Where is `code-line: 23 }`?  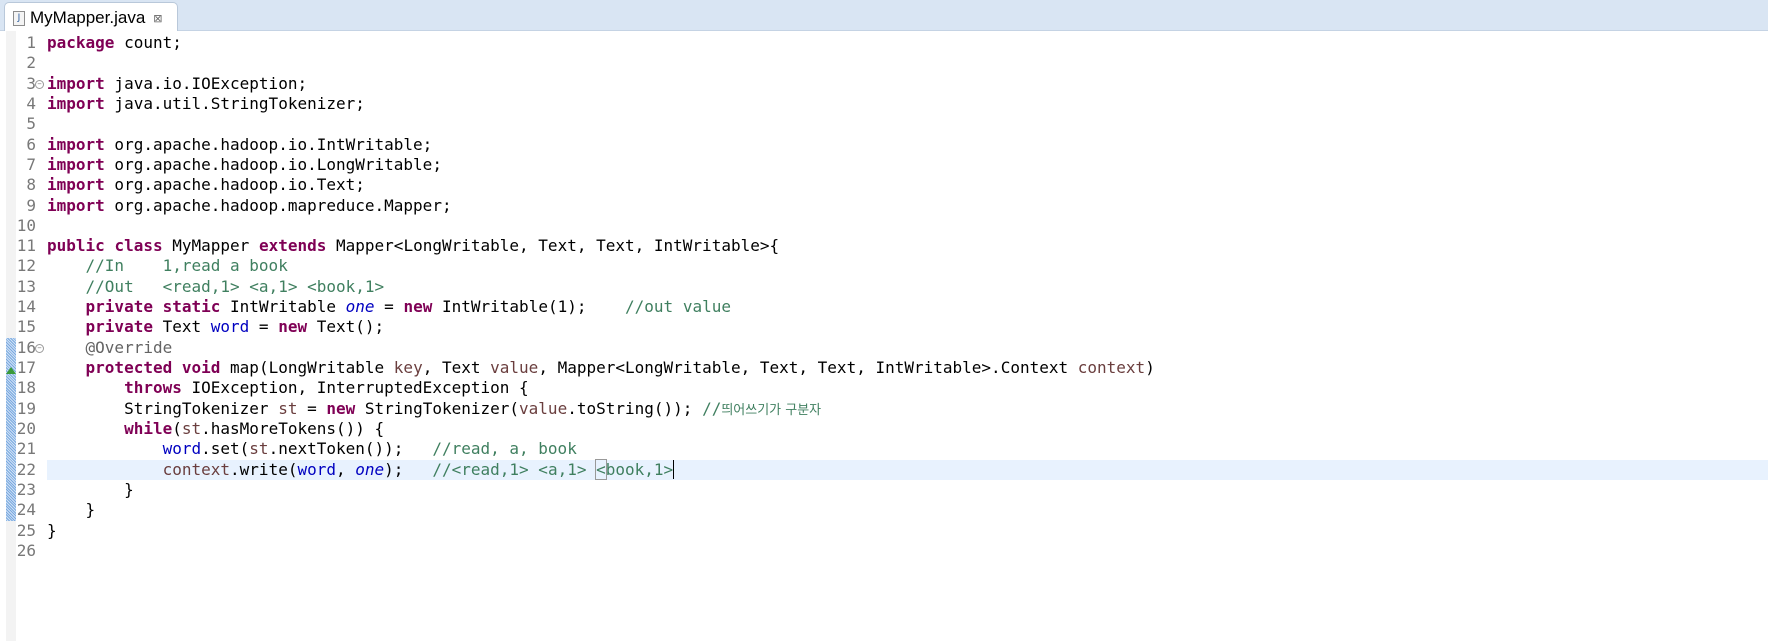
code-line: 23 } is located at coordinates (884, 490).